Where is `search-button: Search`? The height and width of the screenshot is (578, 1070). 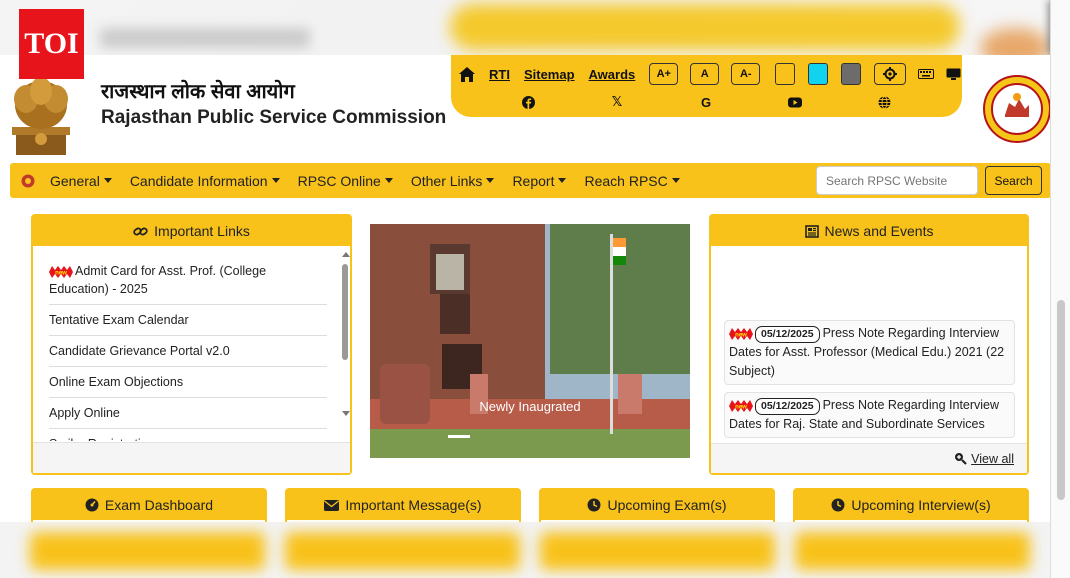
search-button: Search is located at coordinates (1013, 180).